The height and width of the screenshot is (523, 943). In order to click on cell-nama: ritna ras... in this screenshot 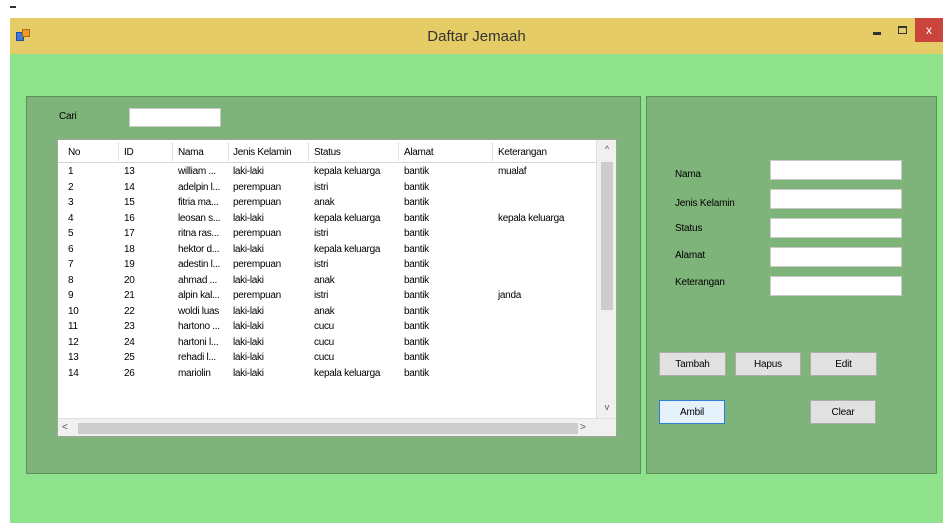, I will do `click(198, 233)`.